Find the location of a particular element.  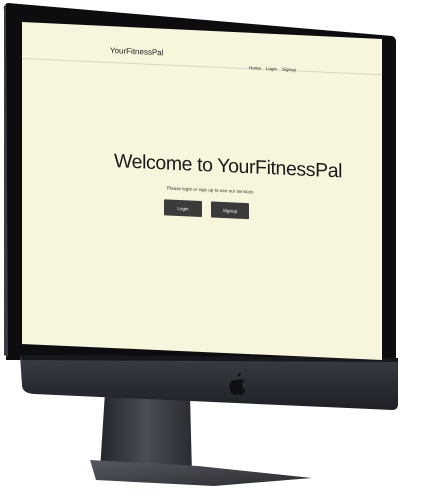

brand-logo: YourFitnessPal is located at coordinates (137, 51).